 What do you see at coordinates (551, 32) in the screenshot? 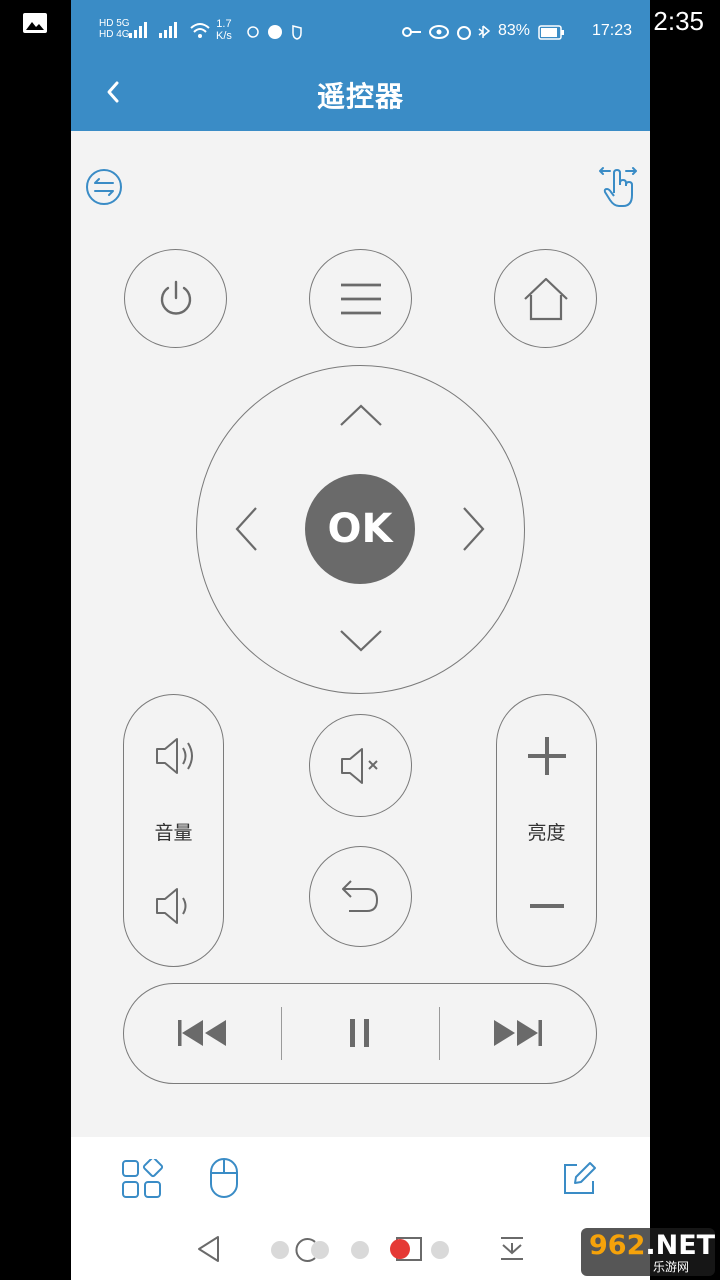
I see `battery-icon` at bounding box center [551, 32].